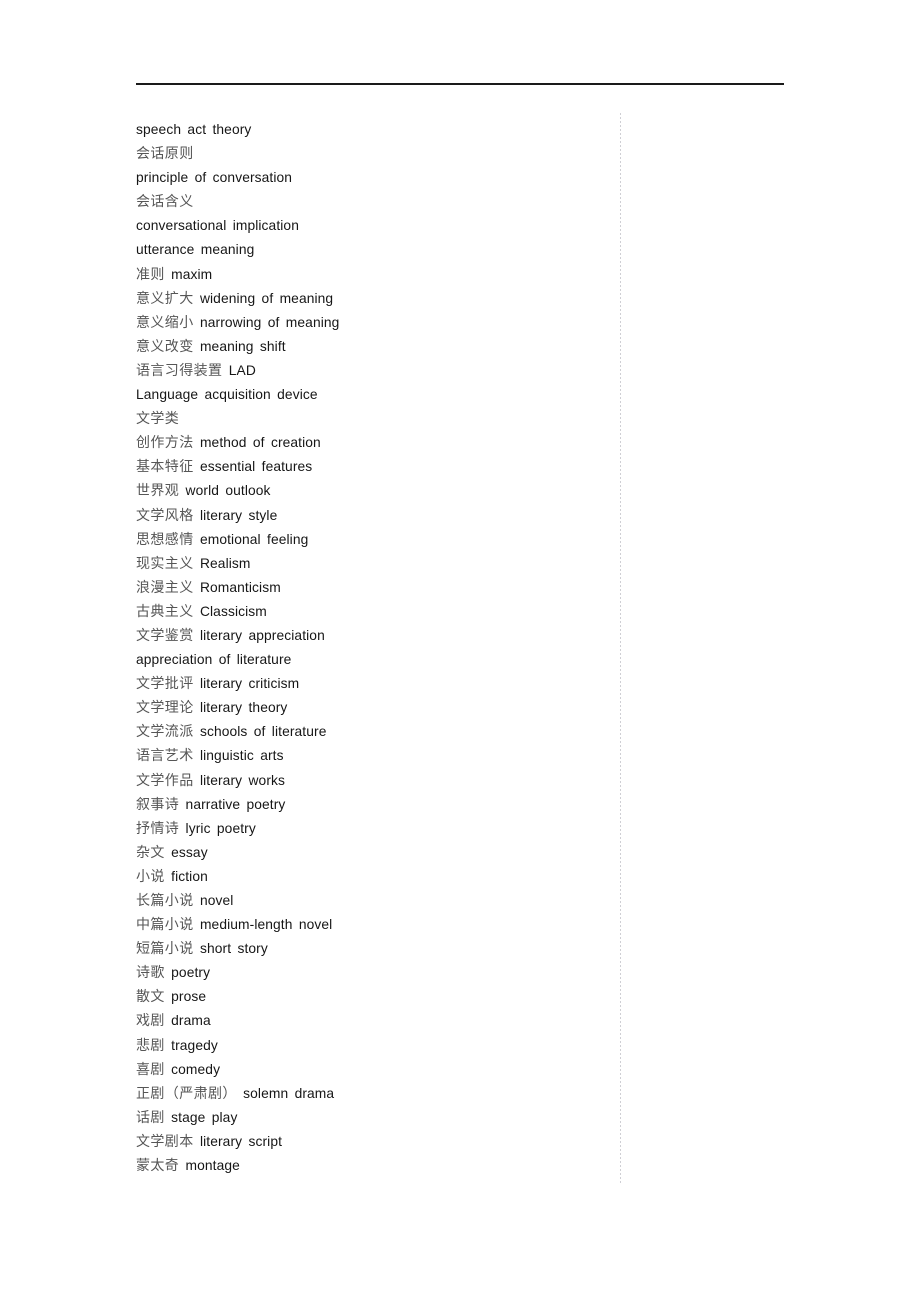 Image resolution: width=920 pixels, height=1302 pixels. I want to click on glossary-term-english: lyric poetry, so click(220, 828).